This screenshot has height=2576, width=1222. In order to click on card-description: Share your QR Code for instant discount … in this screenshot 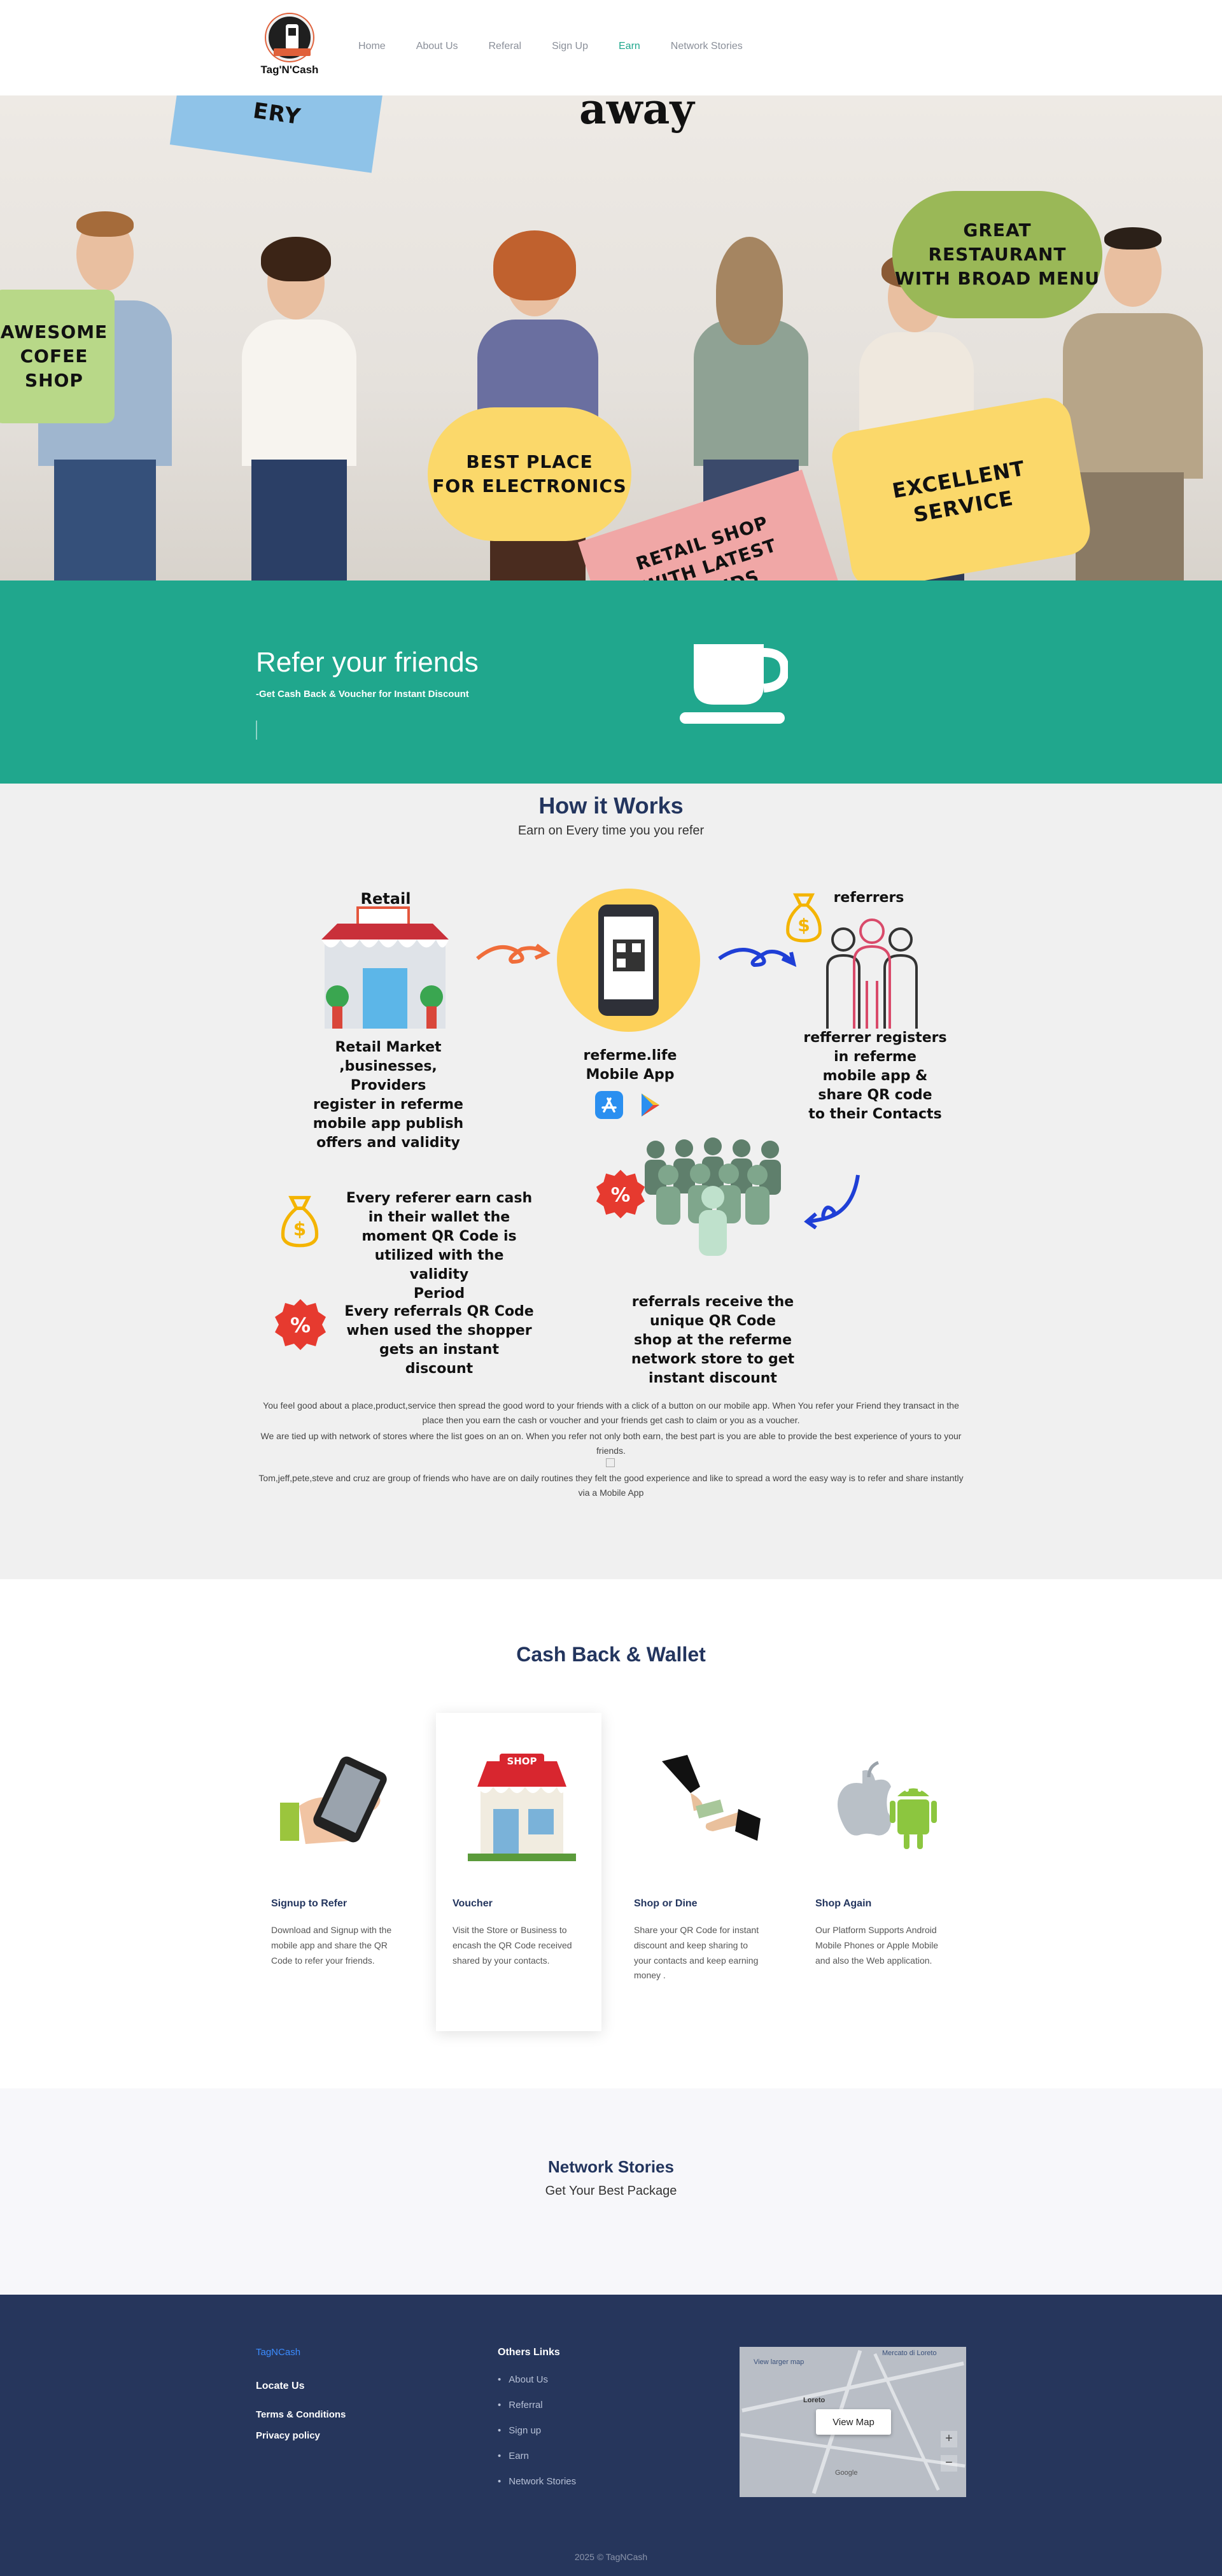, I will do `click(696, 1953)`.